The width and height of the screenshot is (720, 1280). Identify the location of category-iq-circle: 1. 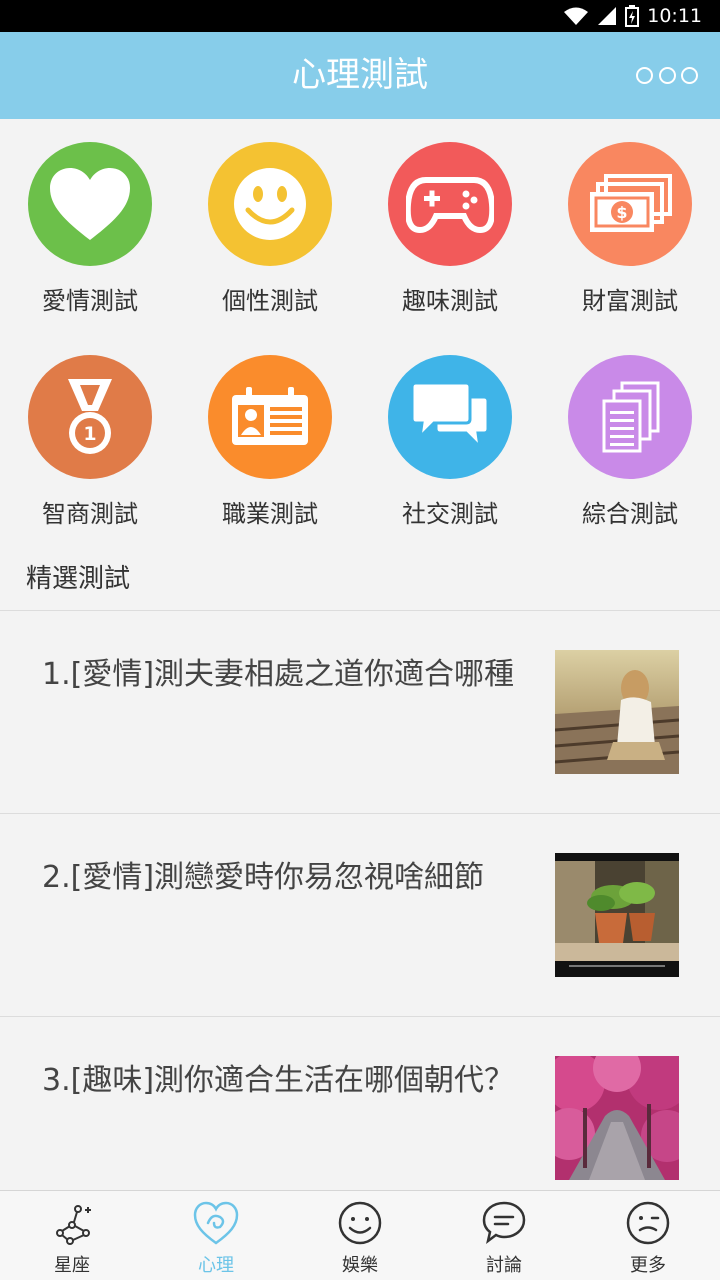
(90, 417).